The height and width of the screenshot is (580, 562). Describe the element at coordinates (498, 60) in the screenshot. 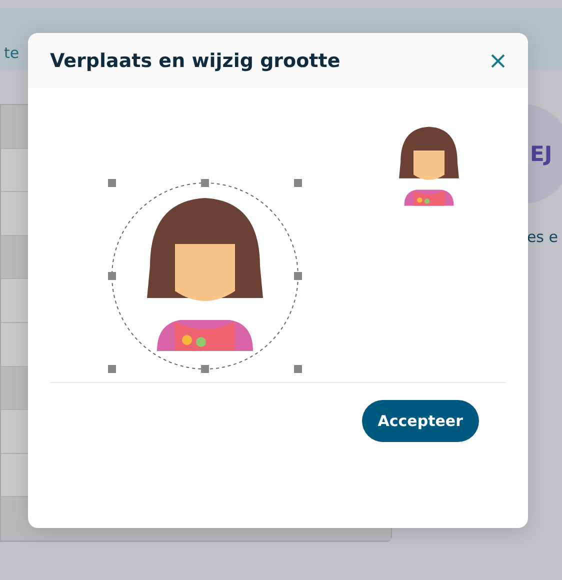

I see `close-icon` at that location.